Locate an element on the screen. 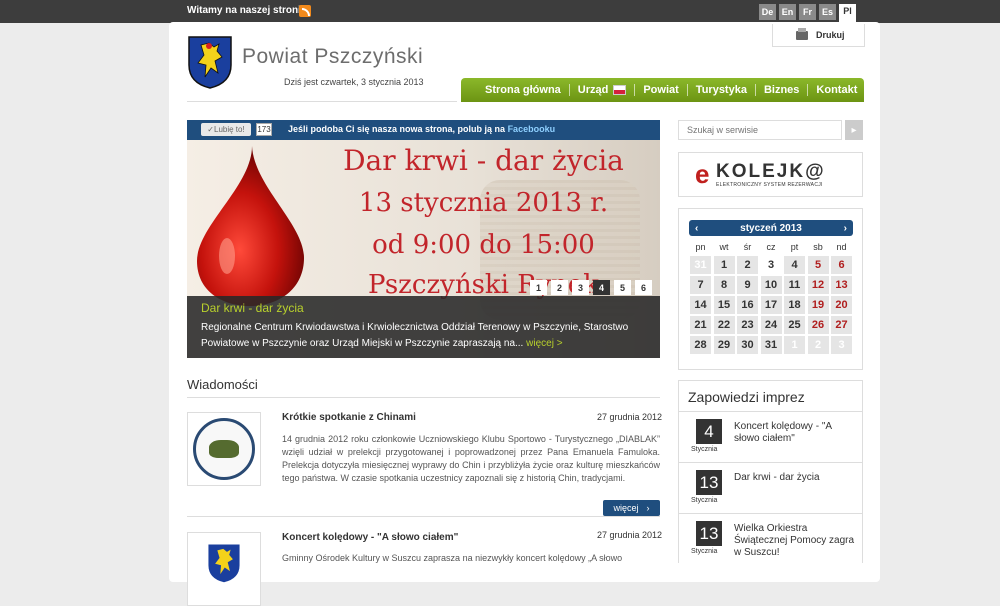 The image size is (1000, 606). caption-title: Dar krwi - dar życia is located at coordinates (252, 308).